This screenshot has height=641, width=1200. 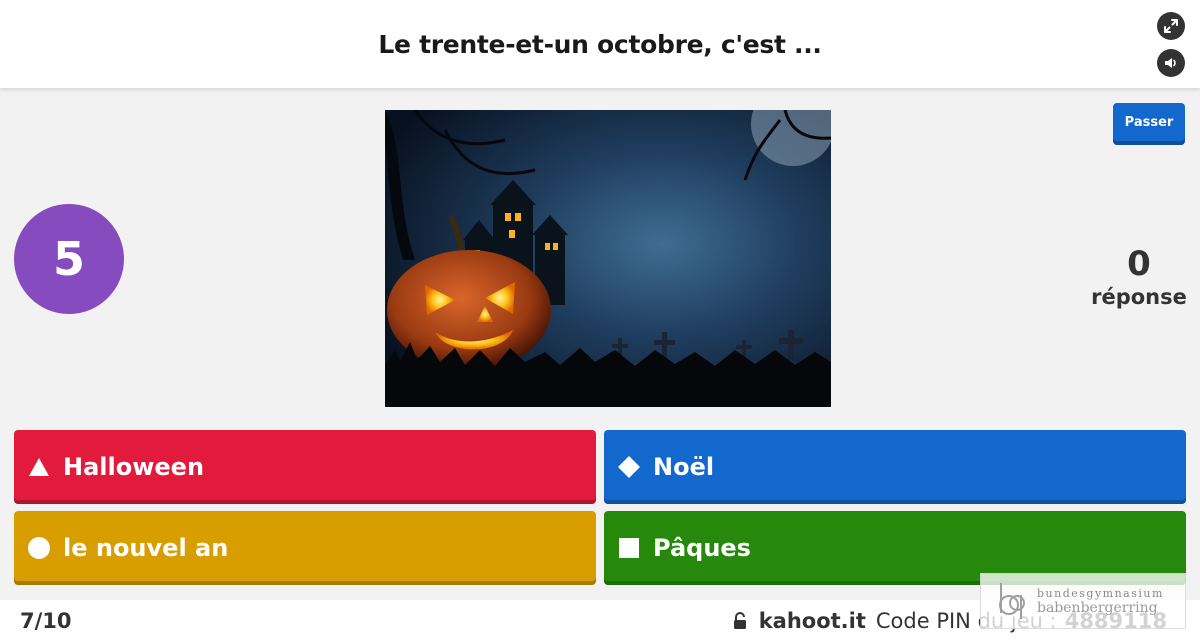 I want to click on answers-counter: 0 réponse, so click(x=1139, y=277).